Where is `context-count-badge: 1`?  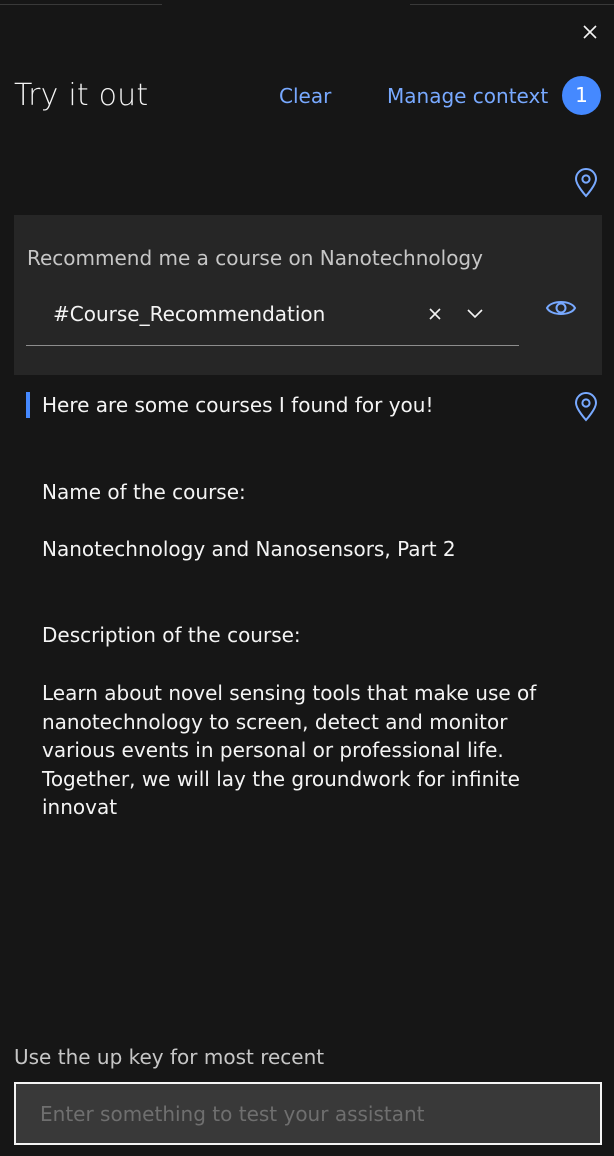
context-count-badge: 1 is located at coordinates (581, 95).